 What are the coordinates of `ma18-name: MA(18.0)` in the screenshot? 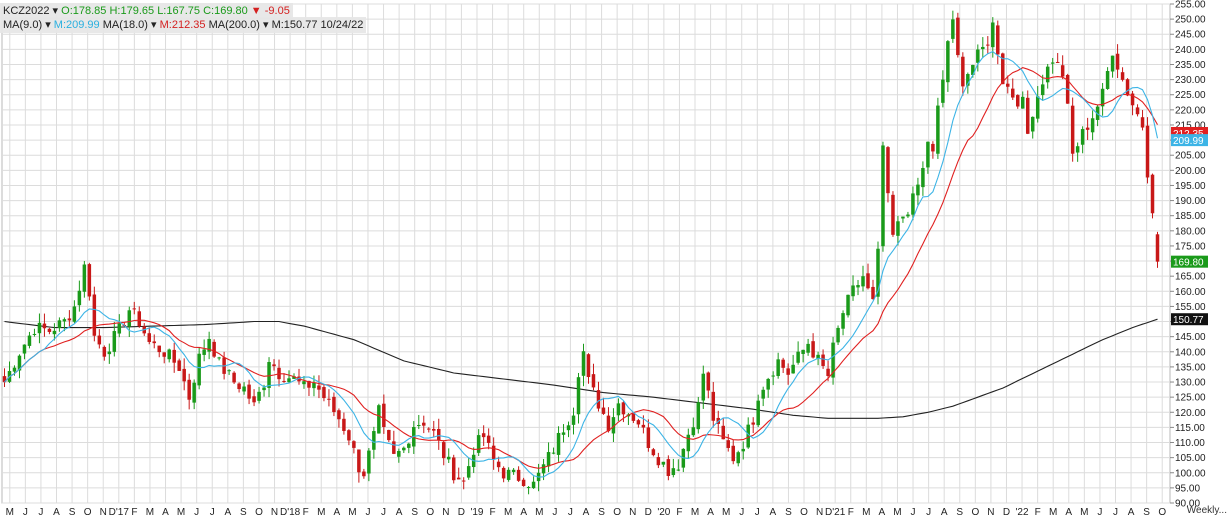 It's located at (125, 25).